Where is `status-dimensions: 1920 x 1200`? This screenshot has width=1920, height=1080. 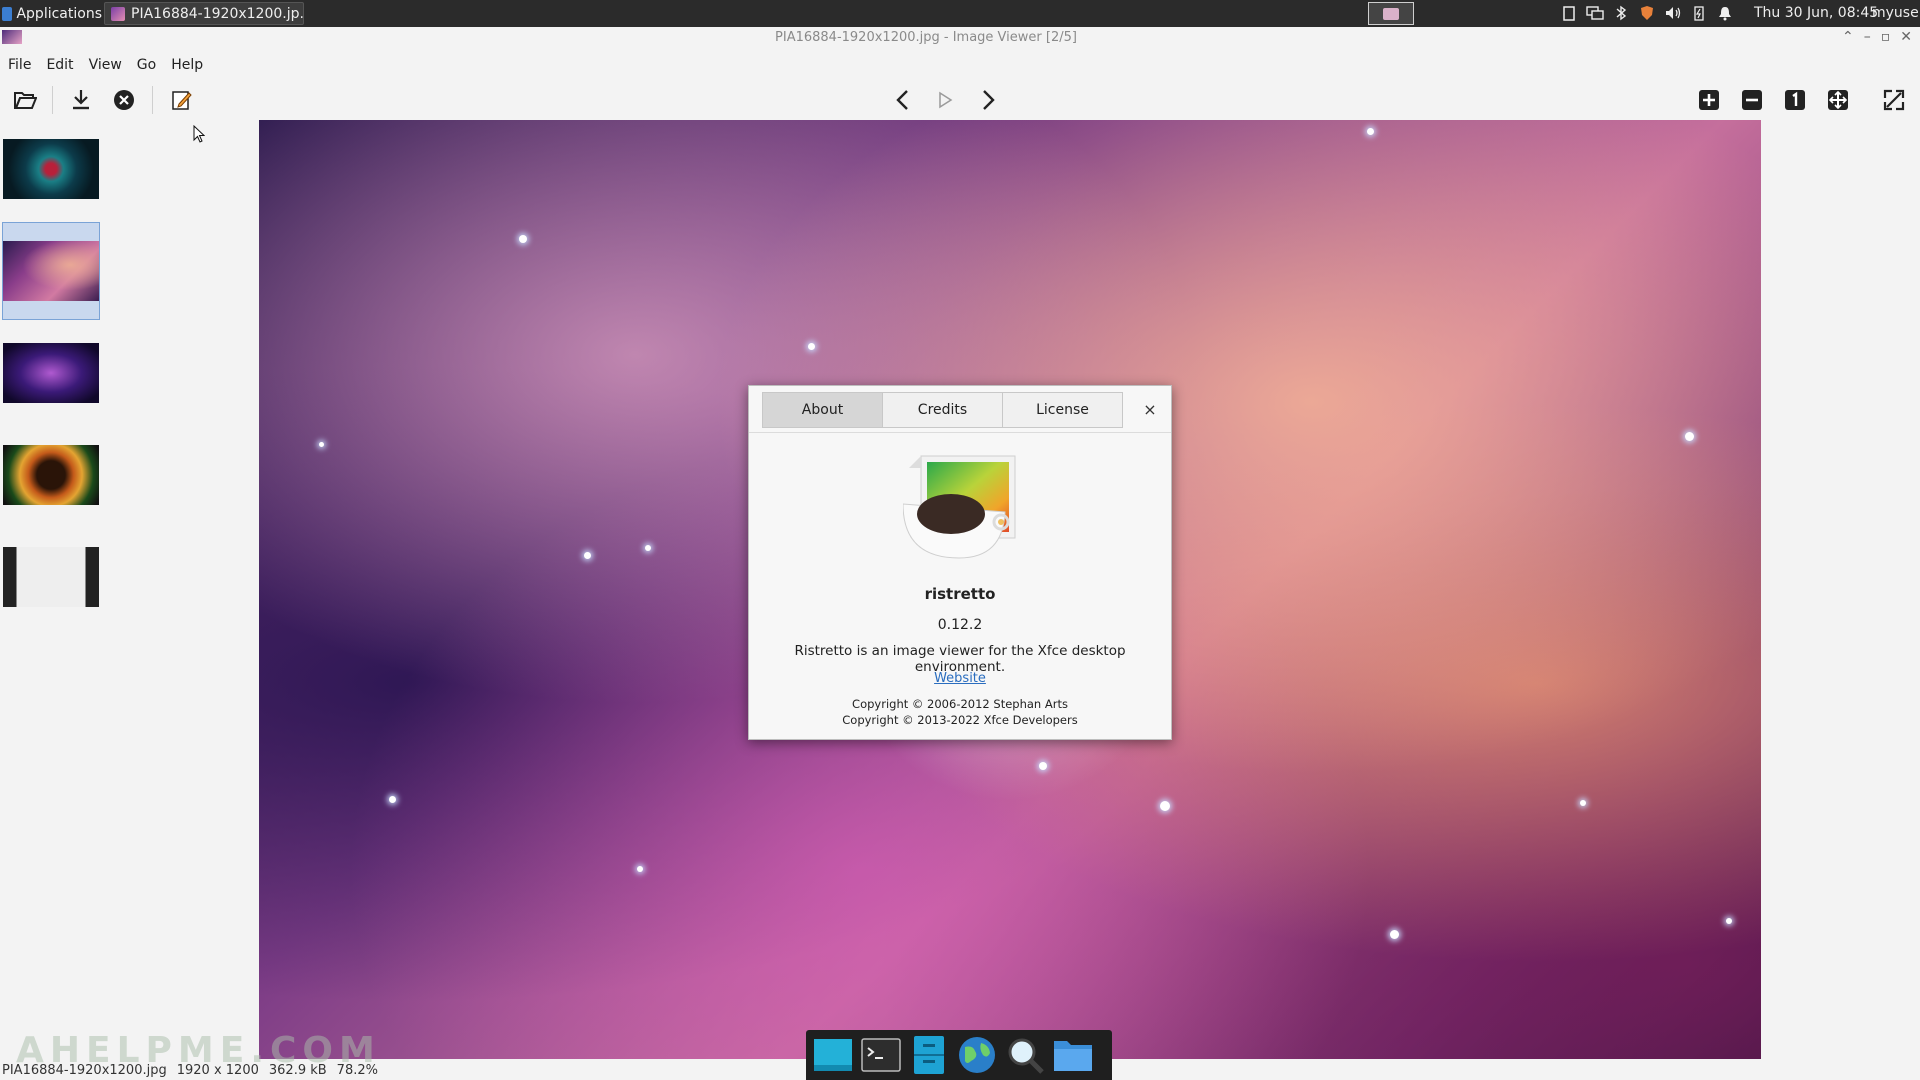 status-dimensions: 1920 x 1200 is located at coordinates (217, 1070).